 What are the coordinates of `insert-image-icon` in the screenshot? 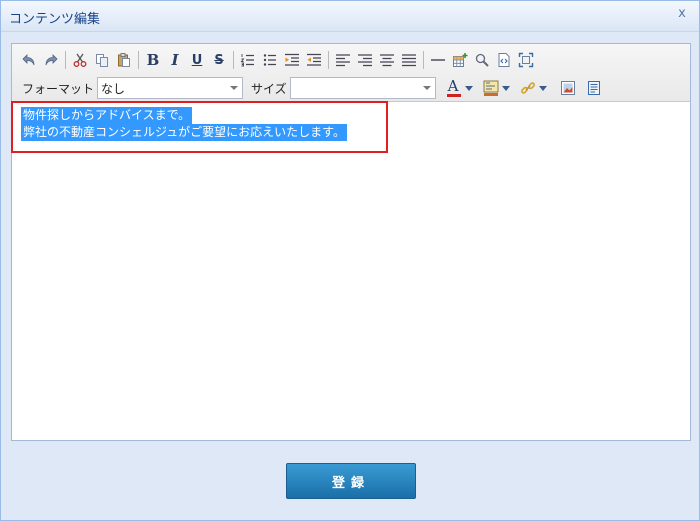 It's located at (568, 88).